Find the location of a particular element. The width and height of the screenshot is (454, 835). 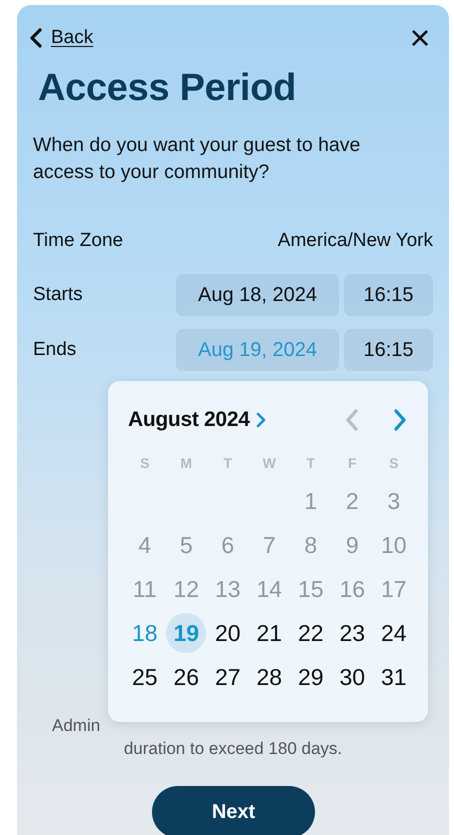

chevron-right-icon is located at coordinates (261, 420).